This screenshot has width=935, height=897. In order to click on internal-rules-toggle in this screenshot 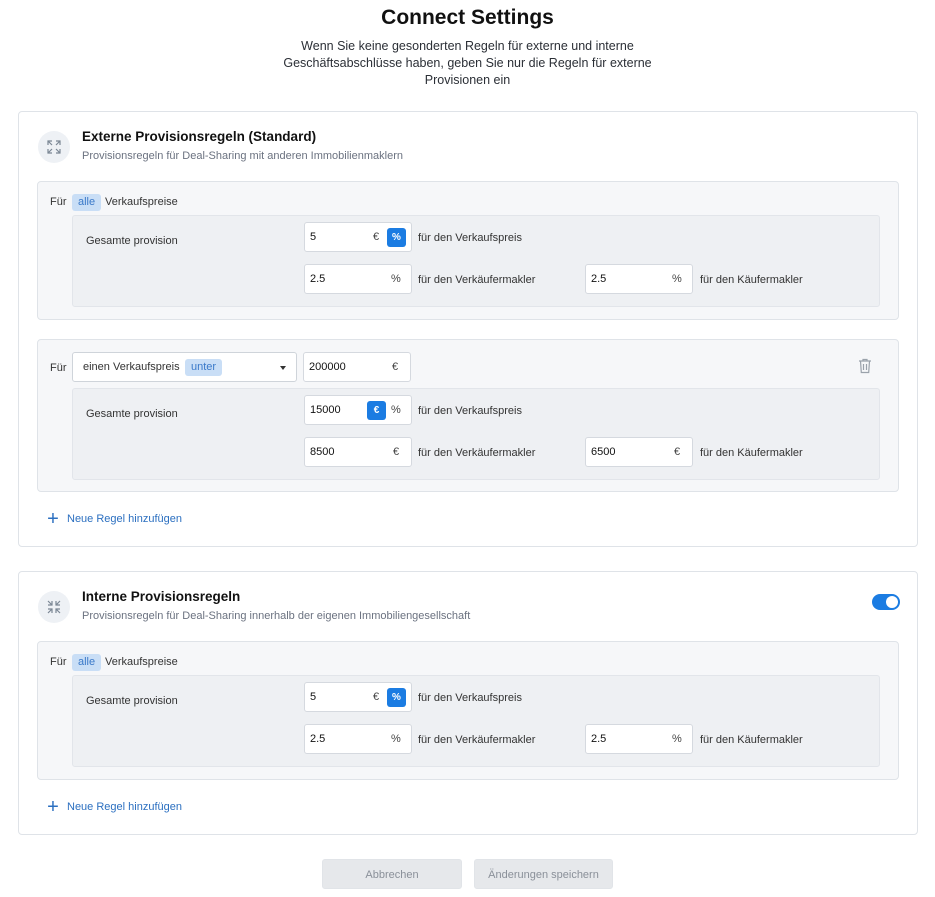, I will do `click(886, 602)`.